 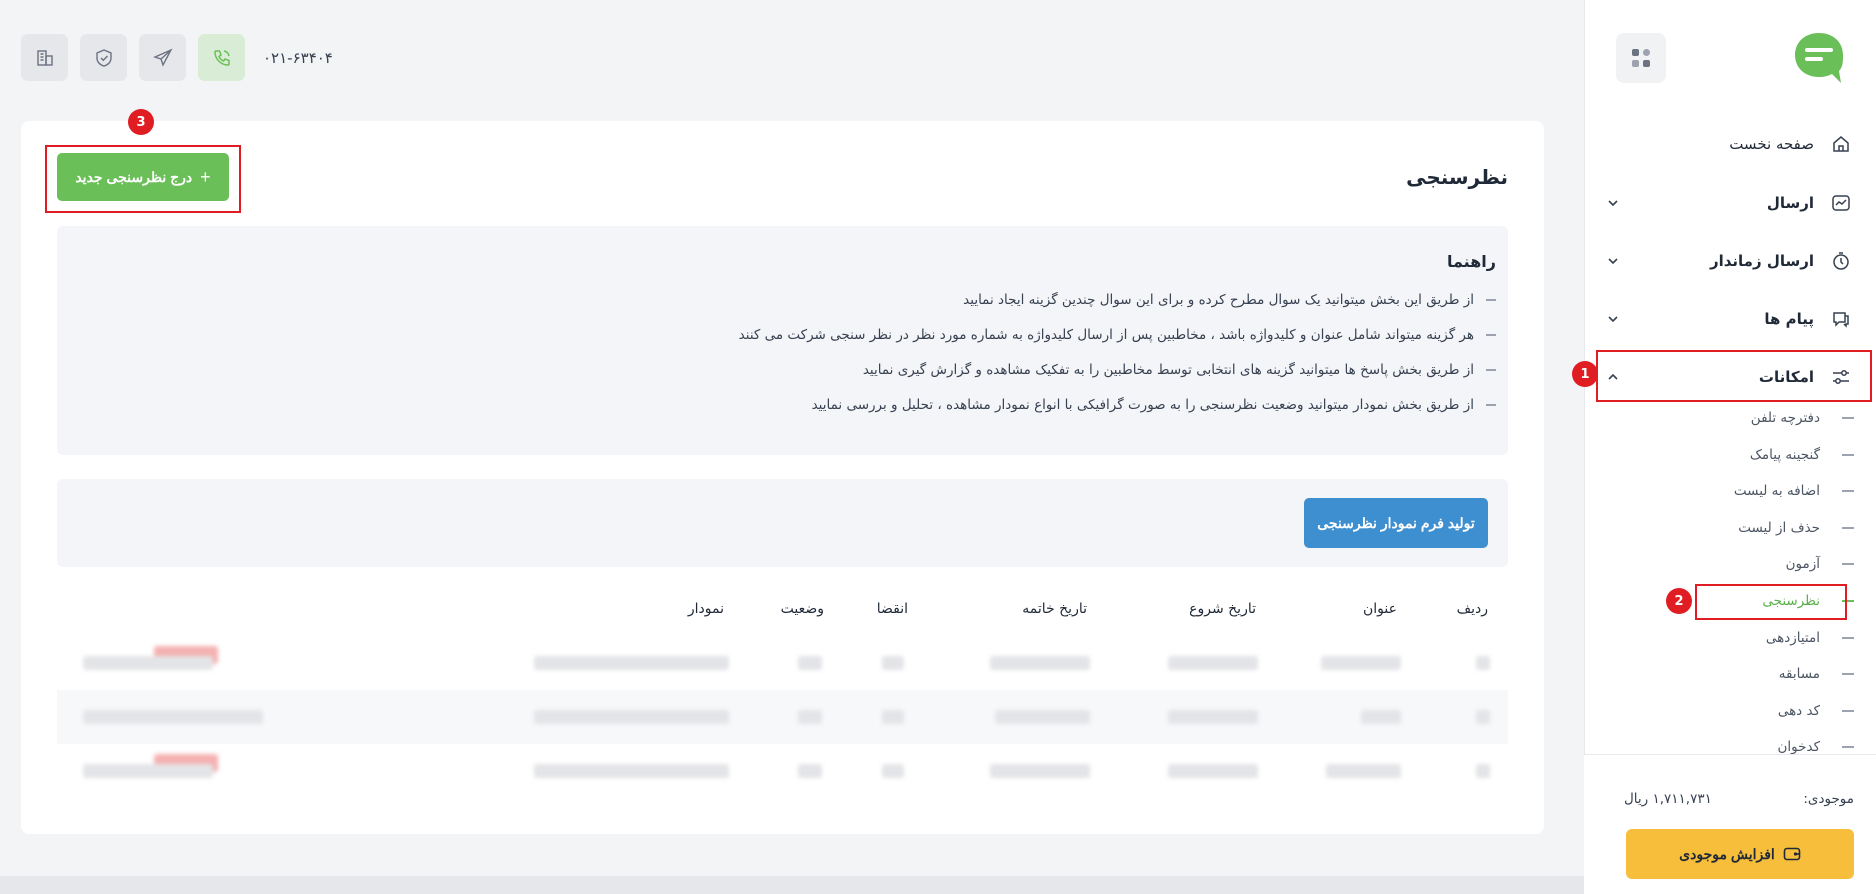 What do you see at coordinates (1729, 564) in the screenshot?
I see `sub-item-quiz: آزمون` at bounding box center [1729, 564].